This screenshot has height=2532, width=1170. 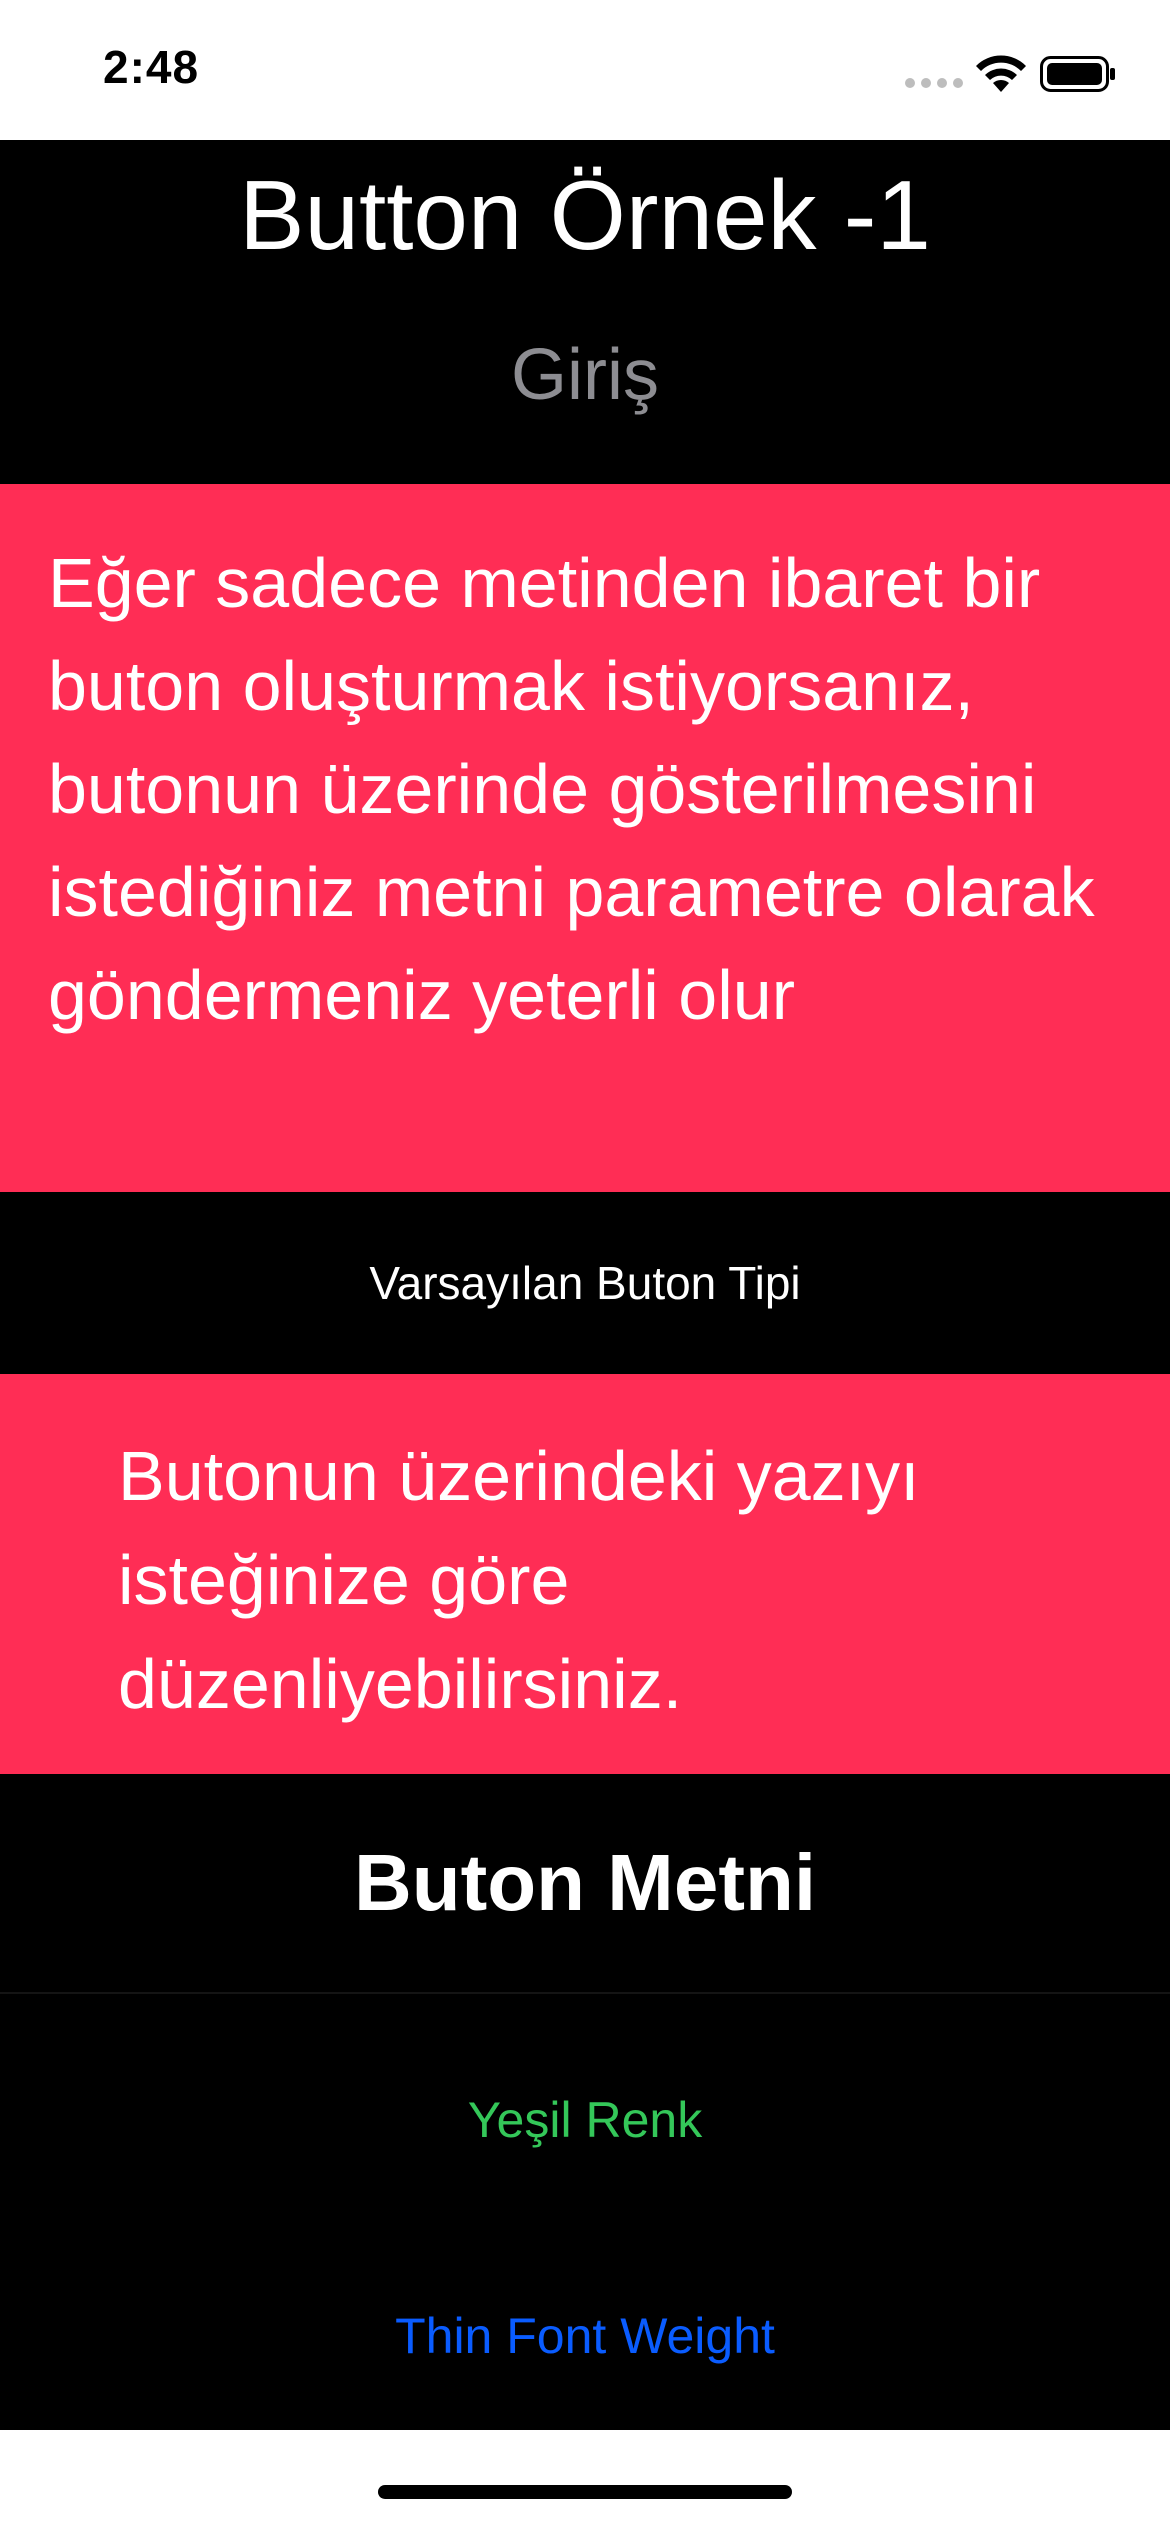 What do you see at coordinates (934, 83) in the screenshot?
I see `signal-dots-icon` at bounding box center [934, 83].